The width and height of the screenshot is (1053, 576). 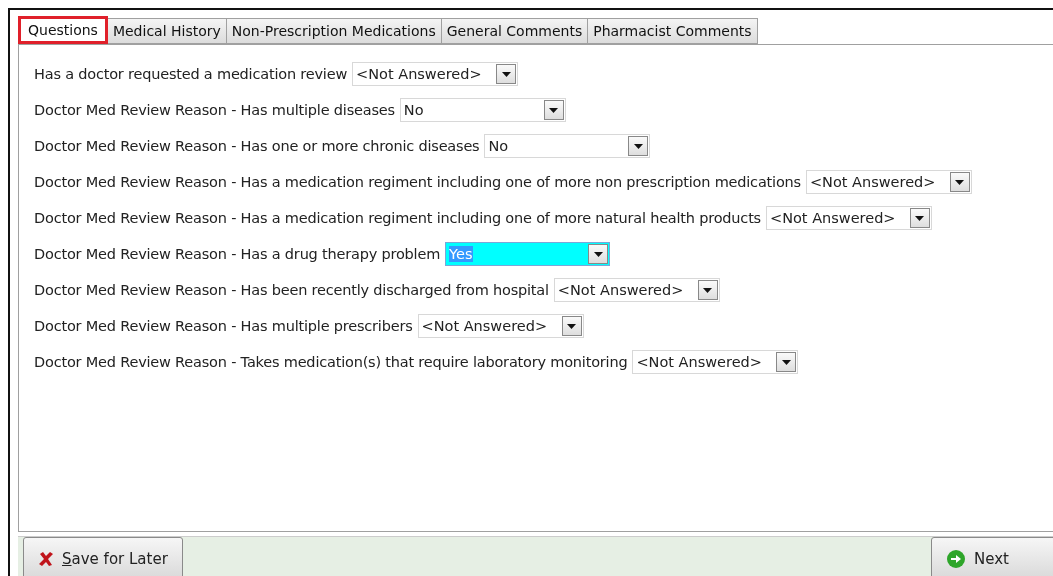 What do you see at coordinates (167, 31) in the screenshot?
I see `tab: Medical History` at bounding box center [167, 31].